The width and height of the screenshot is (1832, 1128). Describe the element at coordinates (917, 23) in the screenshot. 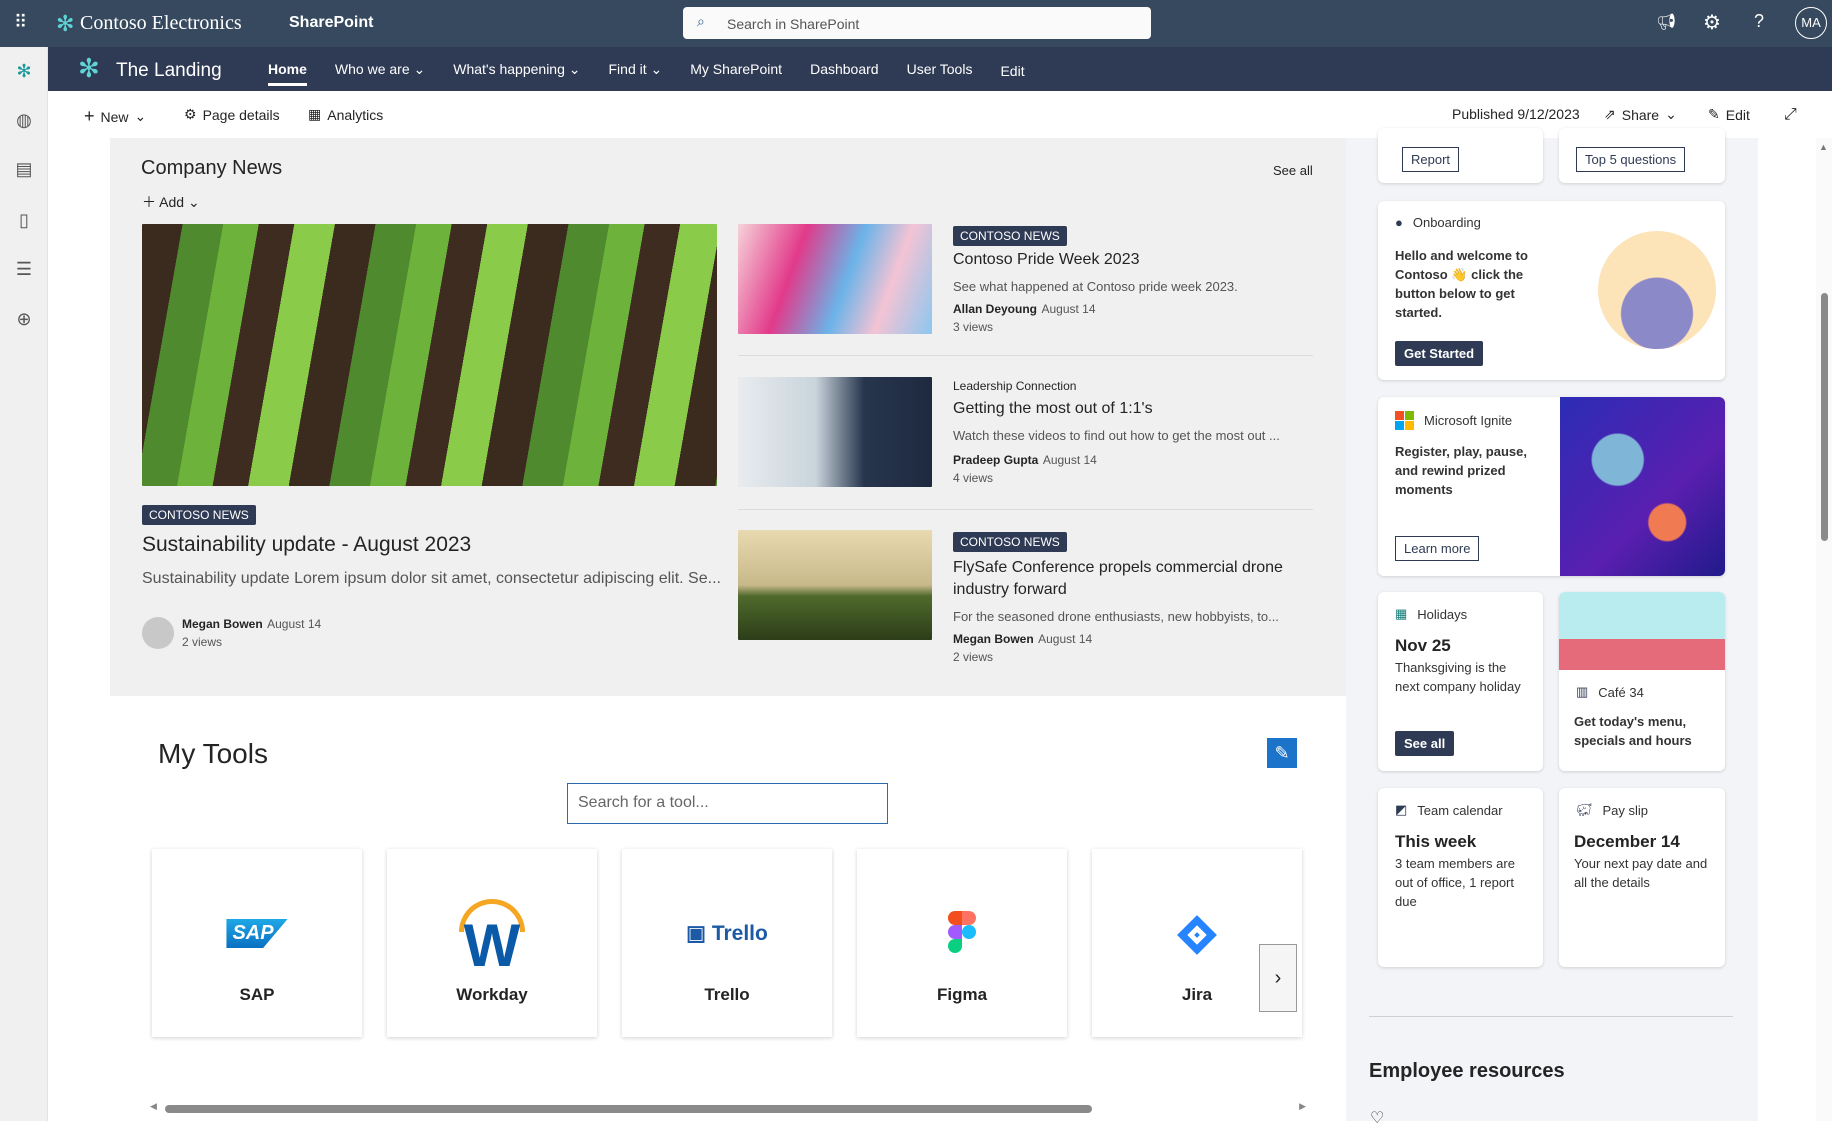

I see `search-box: ⌕ Search in SharePoint` at that location.